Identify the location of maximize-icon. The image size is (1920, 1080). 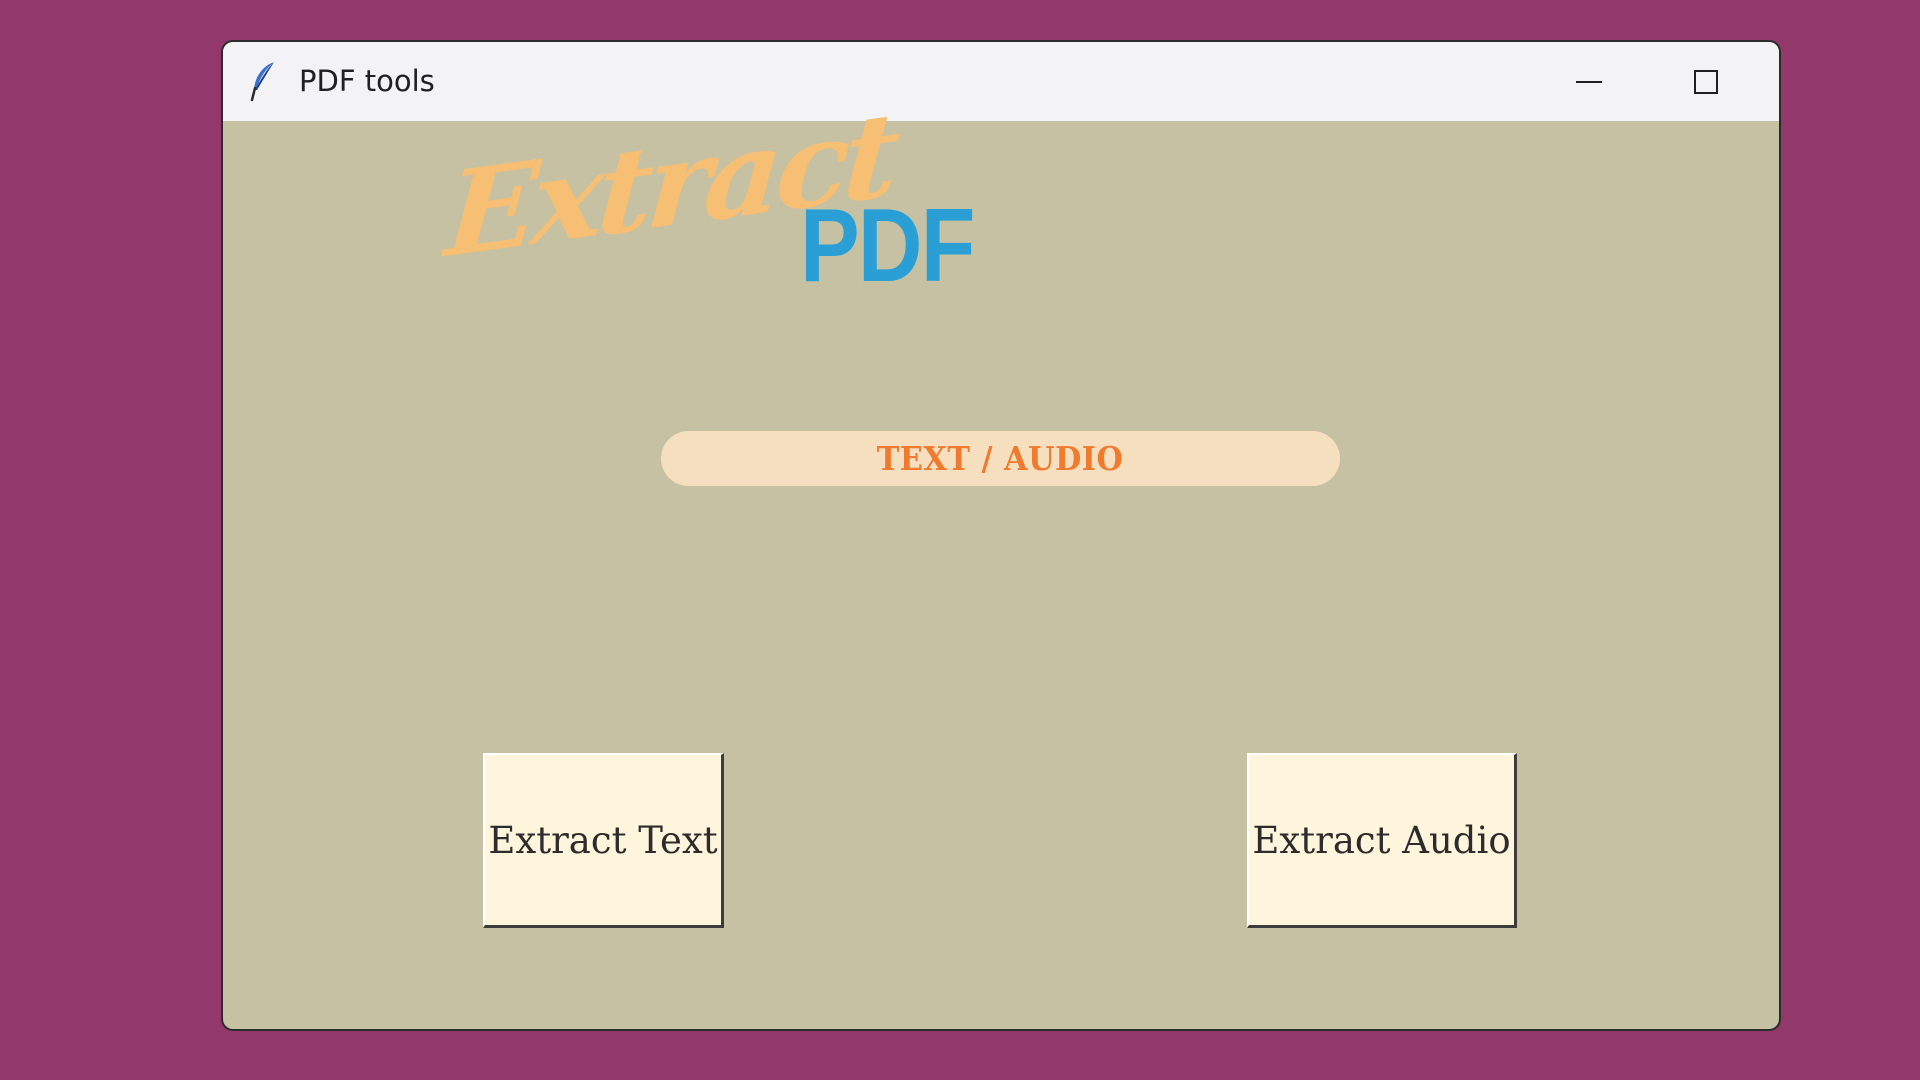
(1706, 82).